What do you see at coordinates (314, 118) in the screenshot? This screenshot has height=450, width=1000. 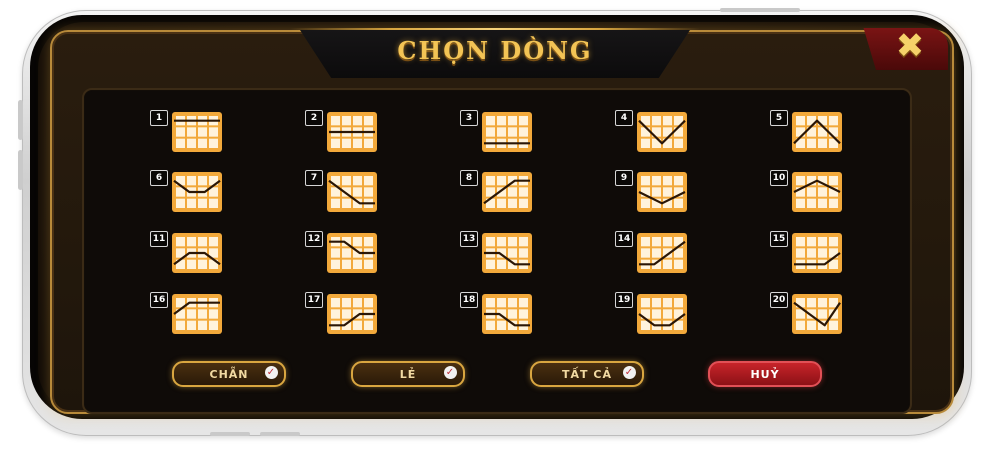 I see `payline-number: 2` at bounding box center [314, 118].